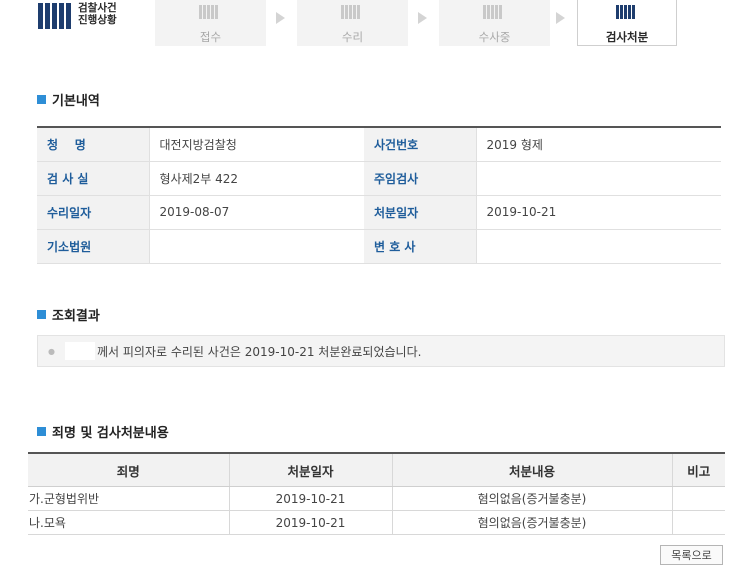  What do you see at coordinates (54, 16) in the screenshot?
I see `bars-icon` at bounding box center [54, 16].